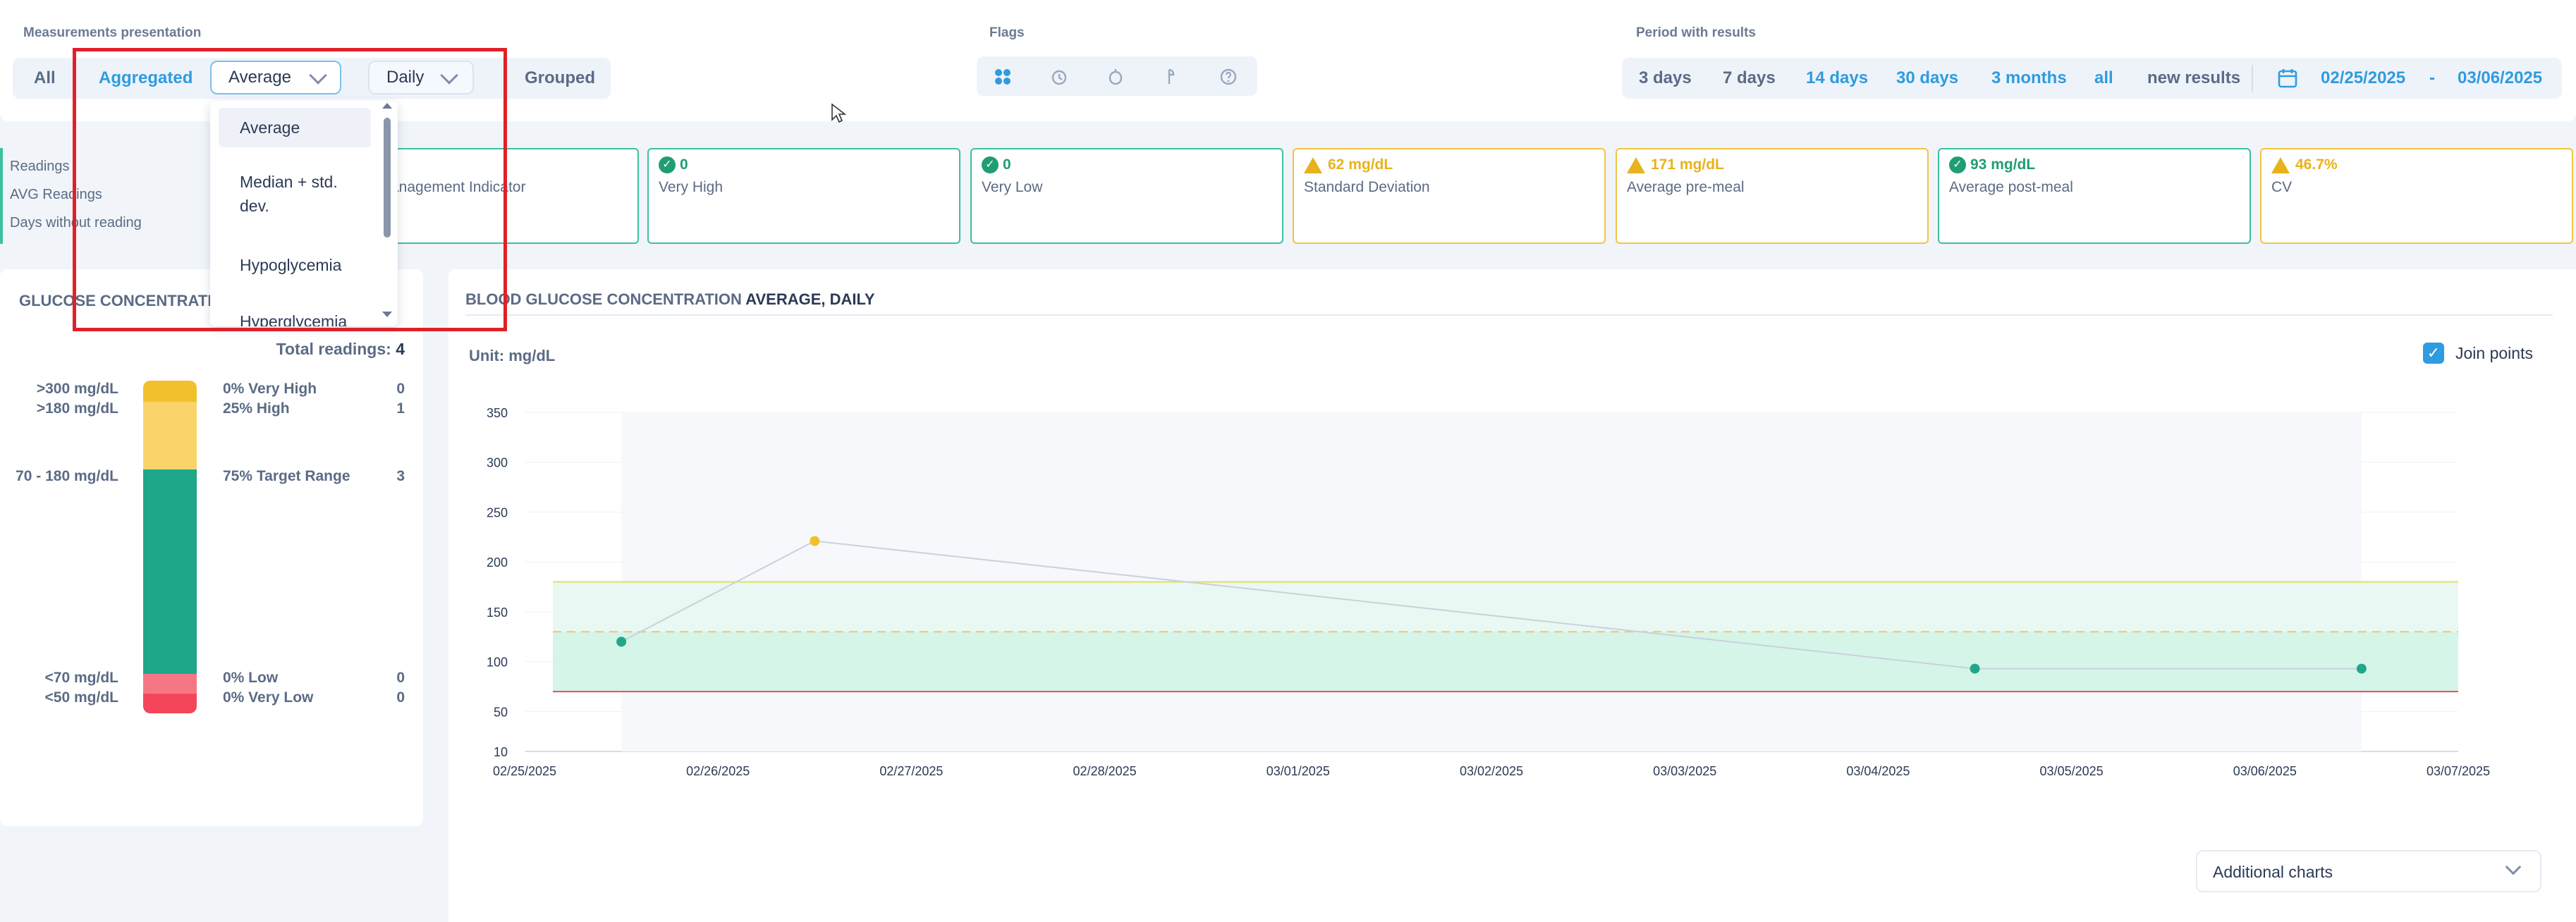 The height and width of the screenshot is (922, 2576). I want to click on grouped-button: Grouped, so click(560, 78).